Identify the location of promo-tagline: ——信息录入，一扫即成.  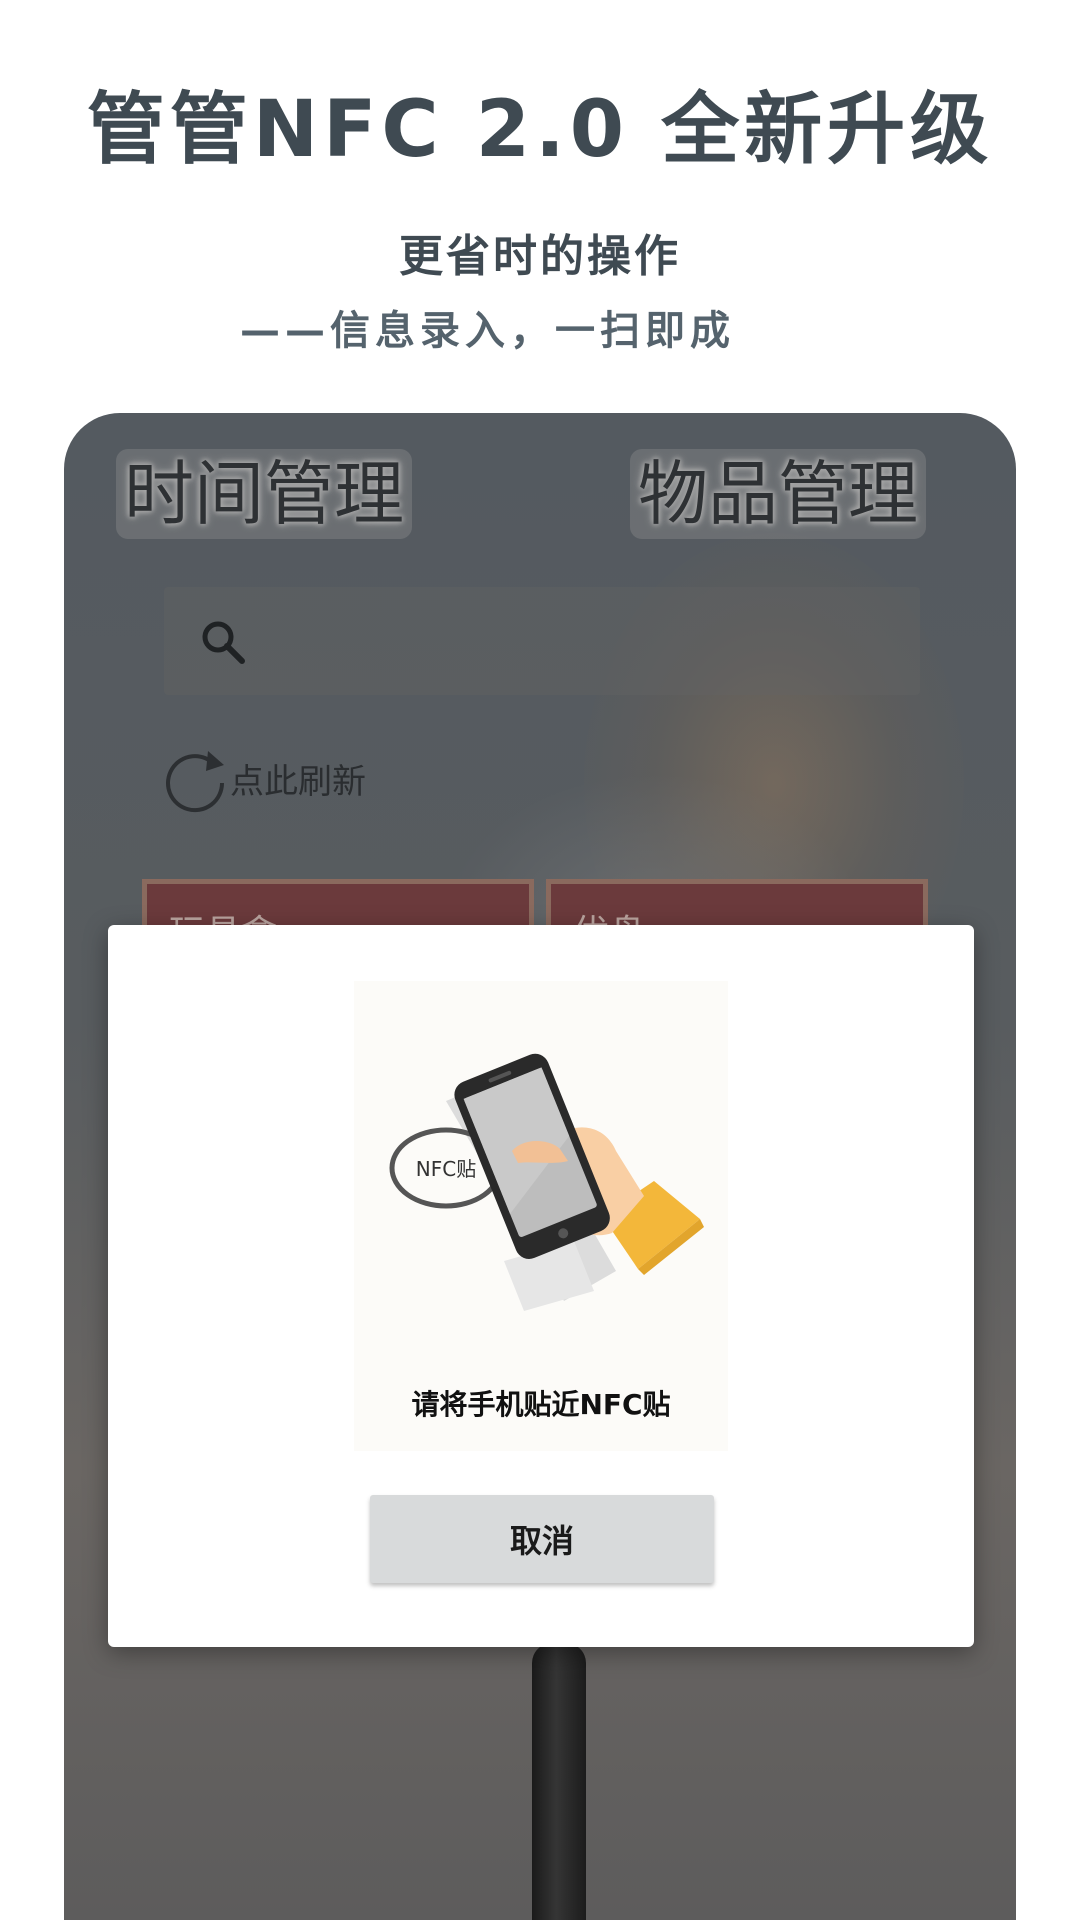
(487, 331).